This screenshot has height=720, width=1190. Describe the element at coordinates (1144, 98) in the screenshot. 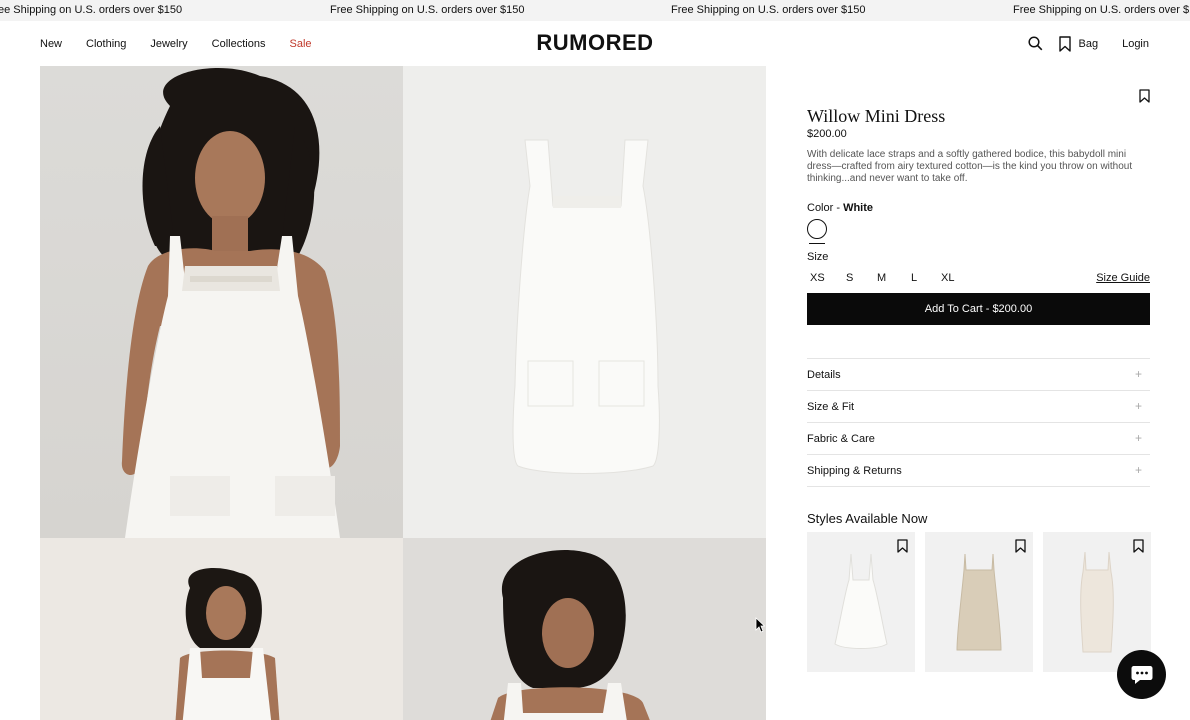

I see `save-product-bookmark-icon` at that location.